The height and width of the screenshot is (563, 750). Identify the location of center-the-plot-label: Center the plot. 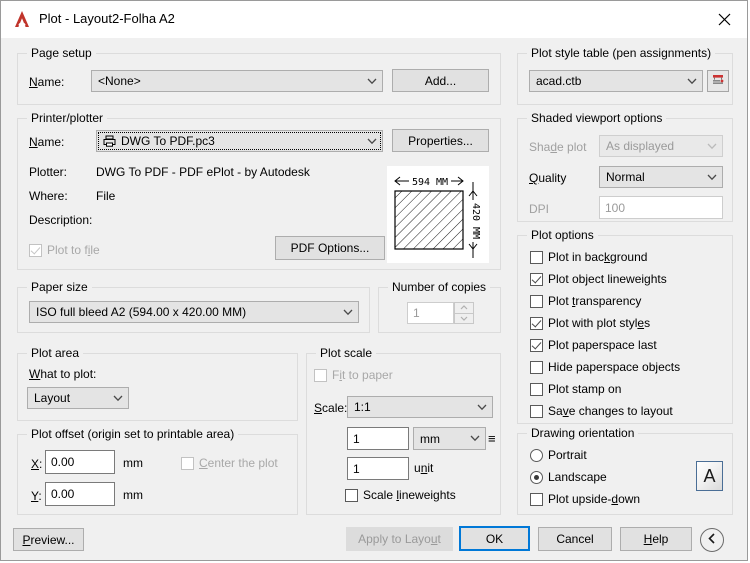
(238, 463).